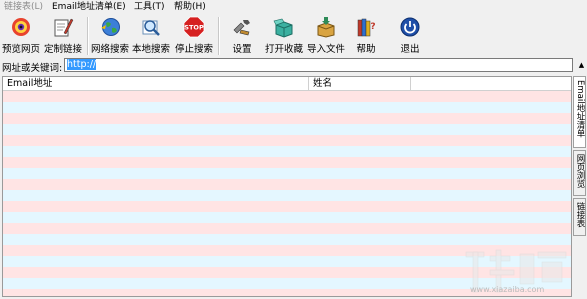 The image size is (587, 299). What do you see at coordinates (82, 64) in the screenshot?
I see `address-value: http://` at bounding box center [82, 64].